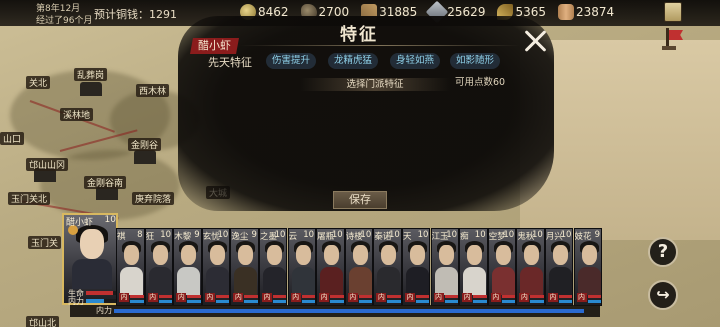 The image size is (720, 327). I want to click on place-label: 邙山北, so click(43, 321).